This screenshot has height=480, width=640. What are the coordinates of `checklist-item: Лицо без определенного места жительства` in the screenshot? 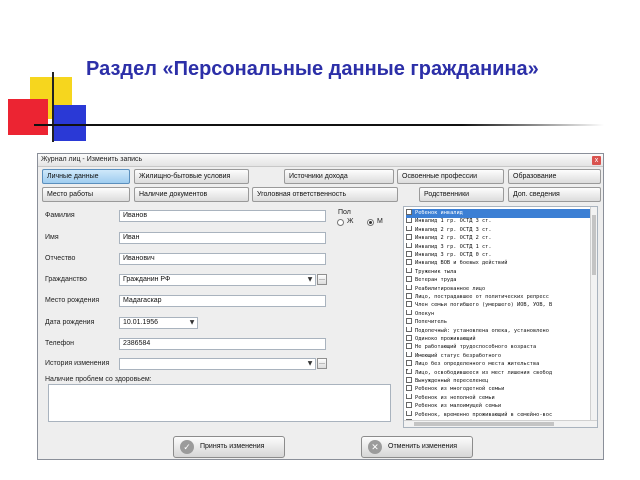 It's located at (498, 364).